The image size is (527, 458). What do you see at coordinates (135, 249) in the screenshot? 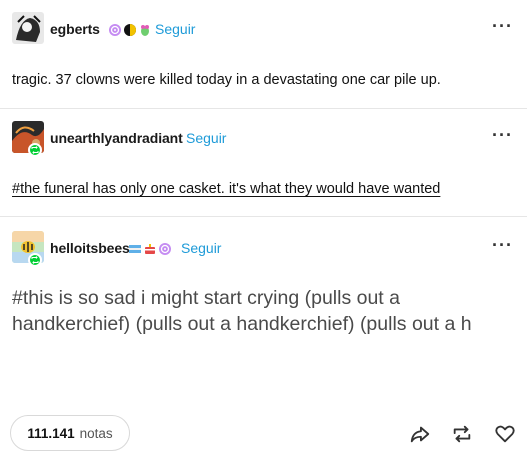
I see `flag-badge-icon` at bounding box center [135, 249].